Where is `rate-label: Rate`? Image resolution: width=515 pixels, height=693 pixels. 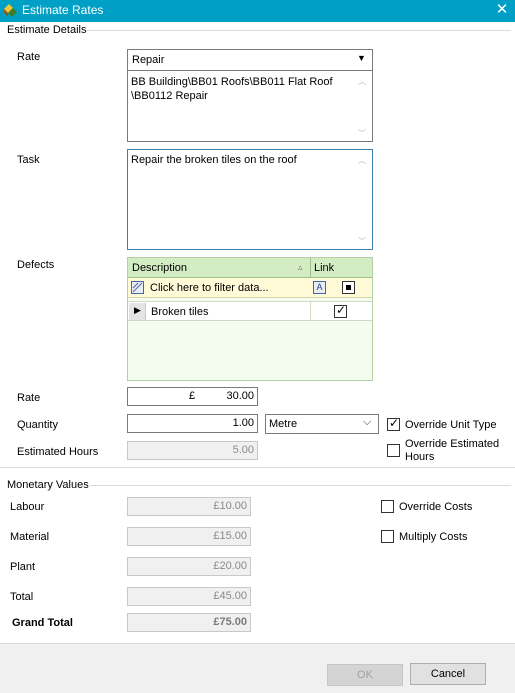
rate-label: Rate is located at coordinates (29, 57).